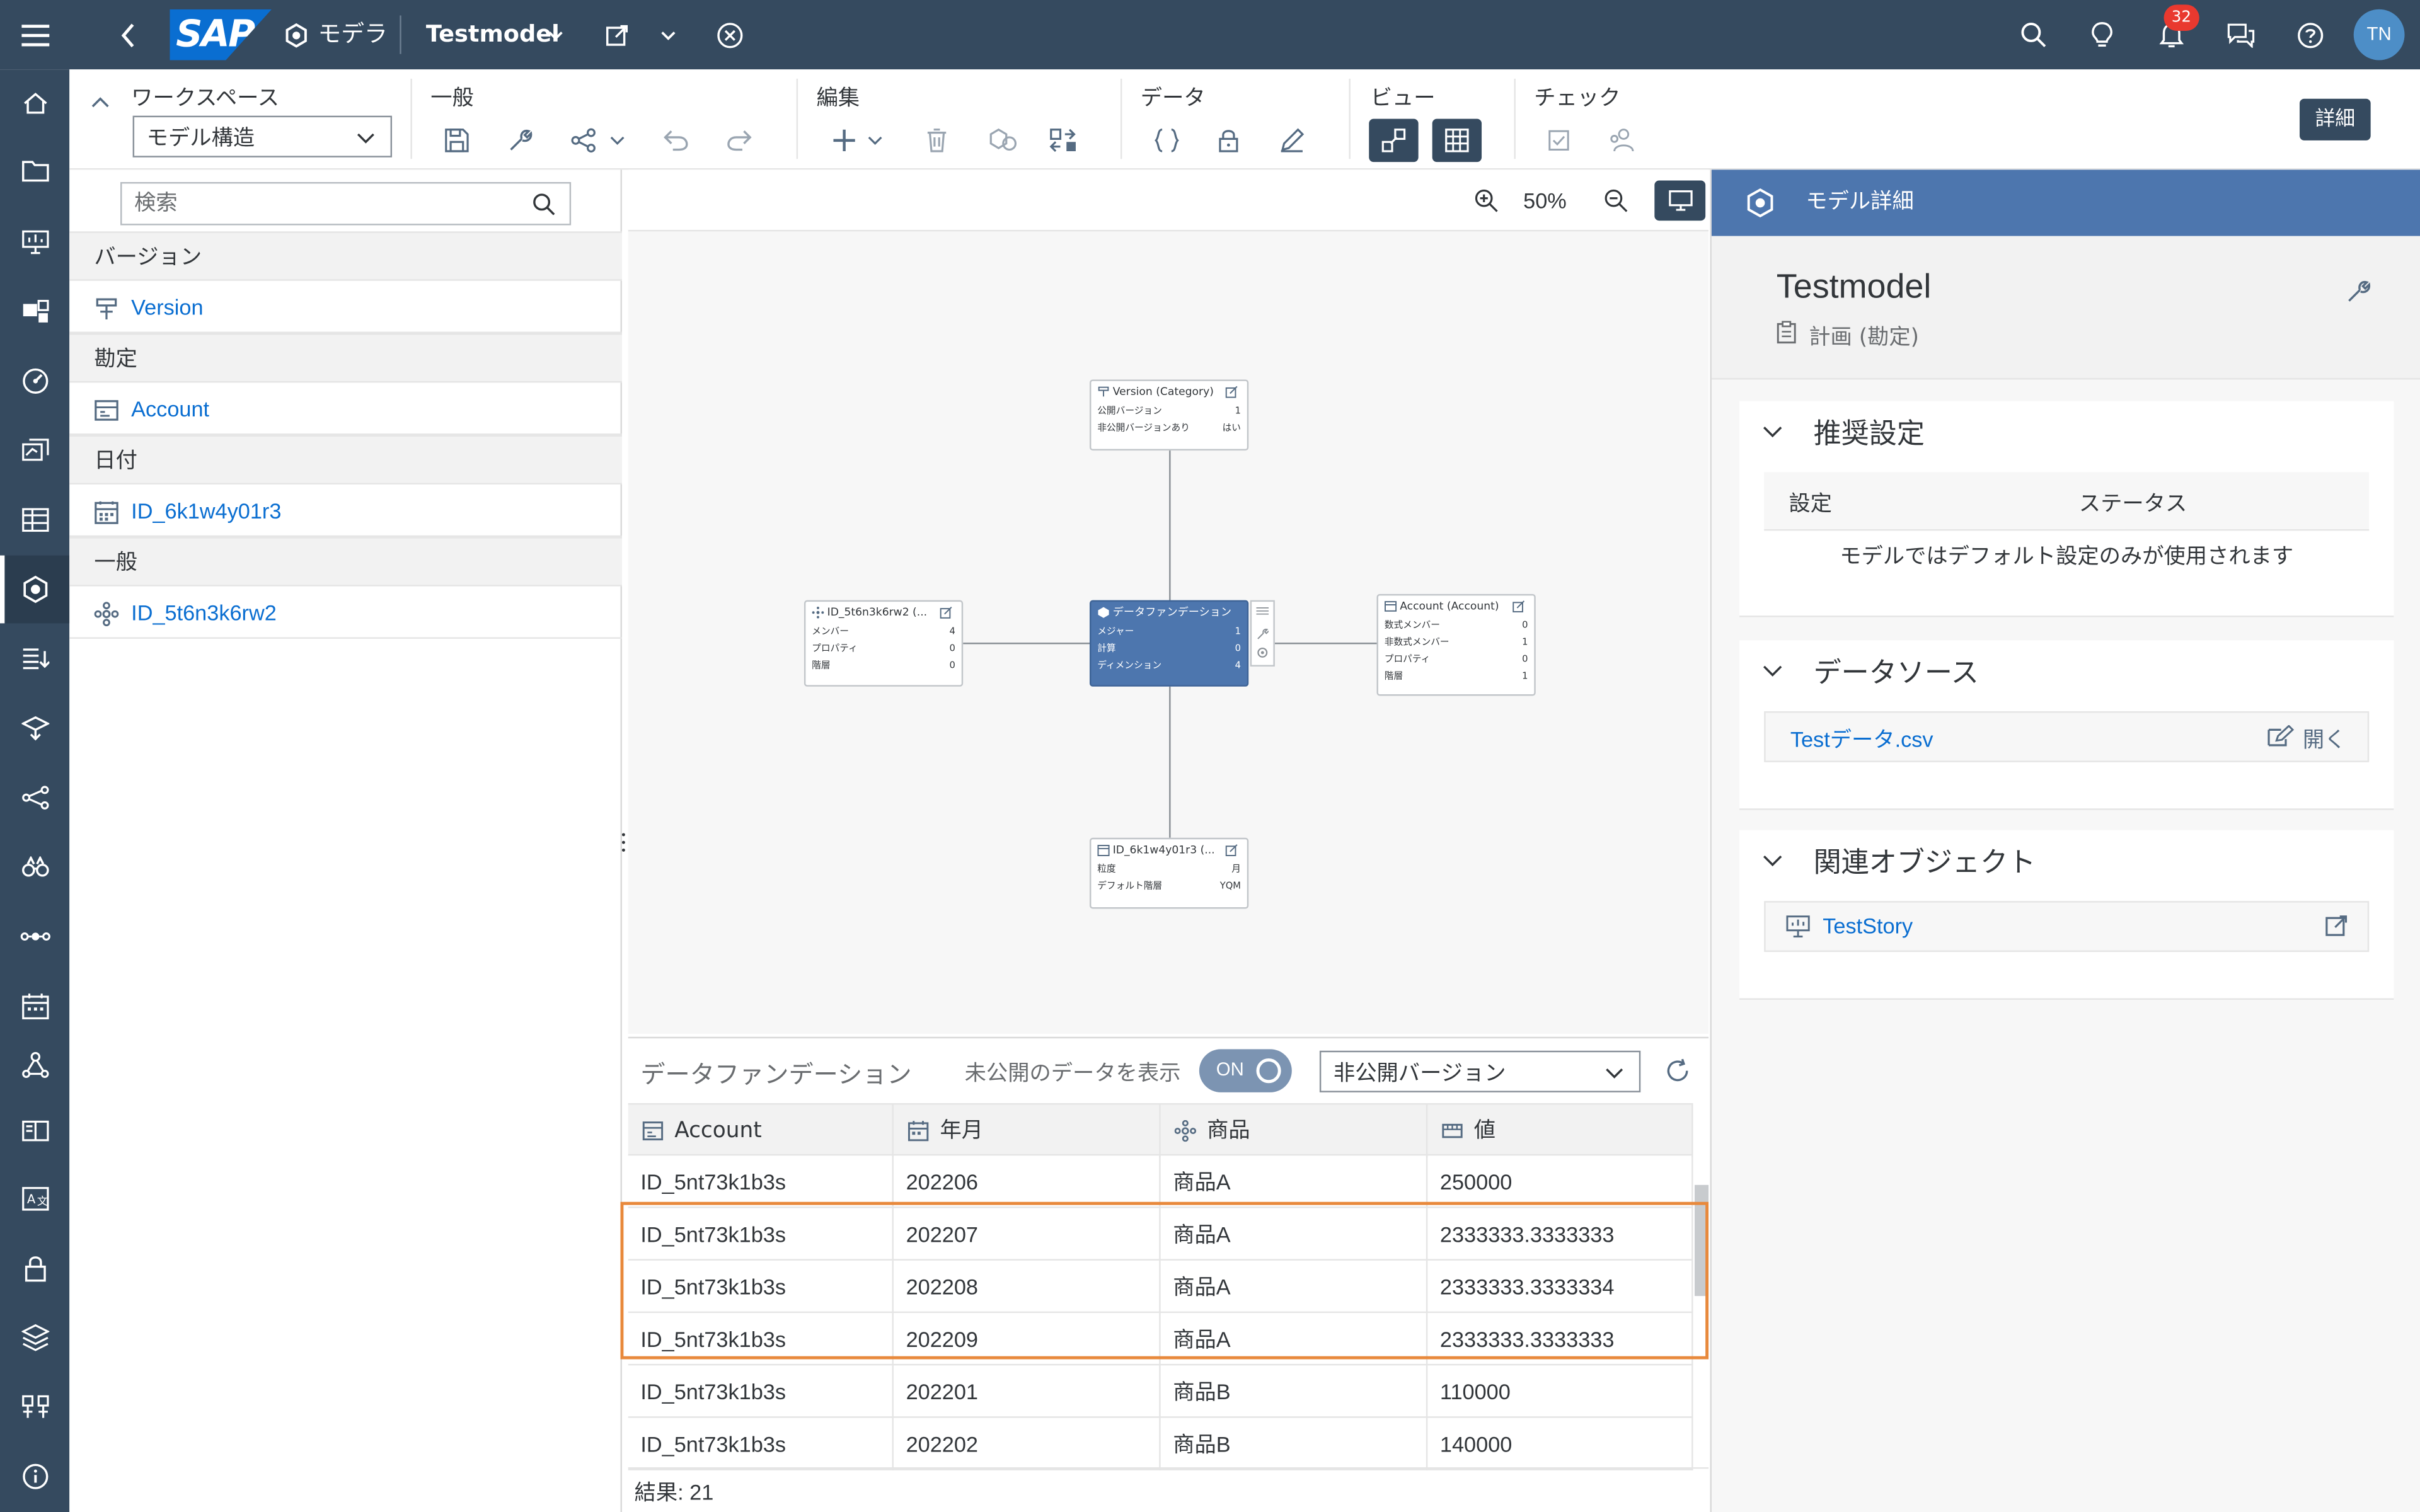 This screenshot has height=1512, width=2420. Describe the element at coordinates (1263, 652) in the screenshot. I see `gear-icon` at that location.